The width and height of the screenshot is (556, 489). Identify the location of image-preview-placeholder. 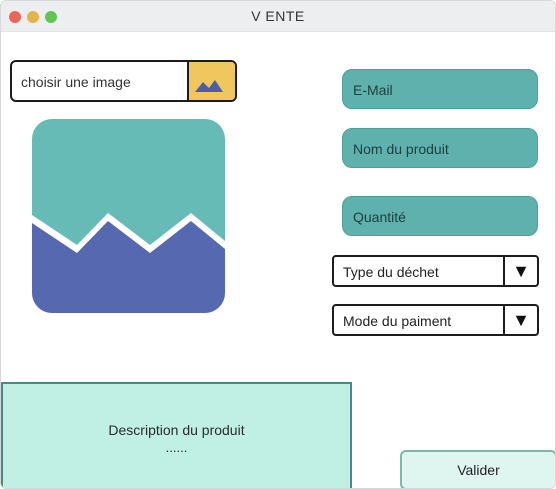
(128, 216).